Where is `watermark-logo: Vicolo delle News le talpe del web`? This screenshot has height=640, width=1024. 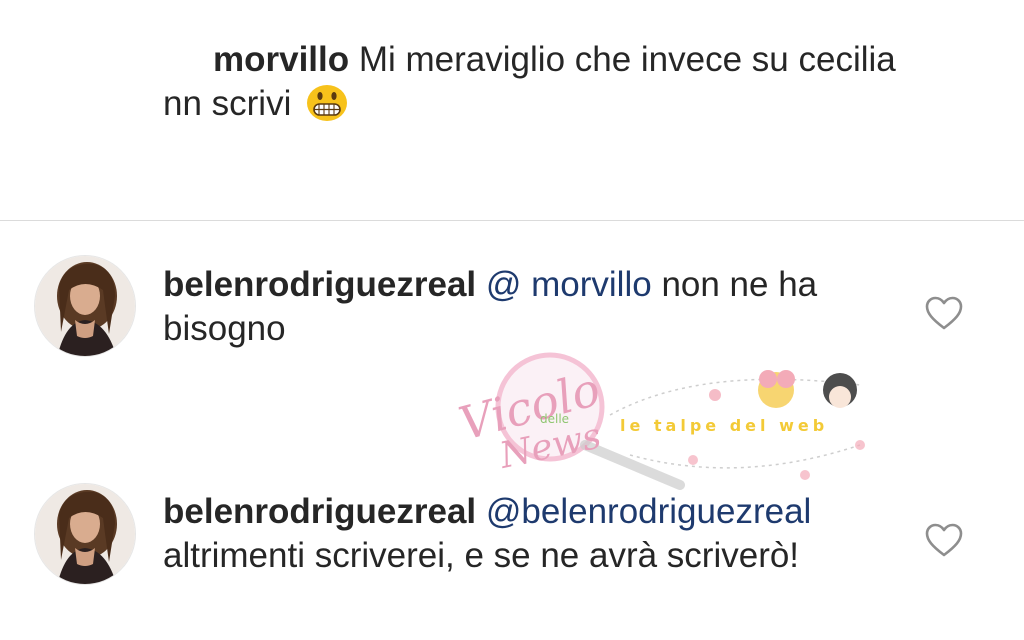 watermark-logo: Vicolo delle News le talpe del web is located at coordinates (659, 421).